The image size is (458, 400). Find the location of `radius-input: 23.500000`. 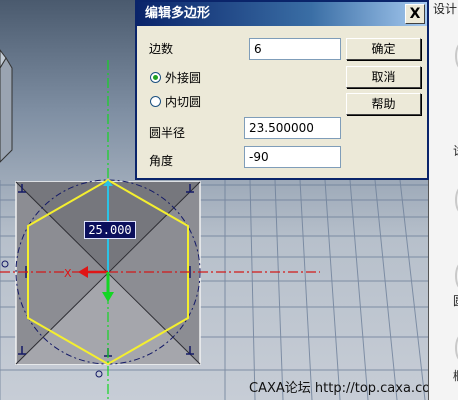

radius-input: 23.500000 is located at coordinates (292, 128).